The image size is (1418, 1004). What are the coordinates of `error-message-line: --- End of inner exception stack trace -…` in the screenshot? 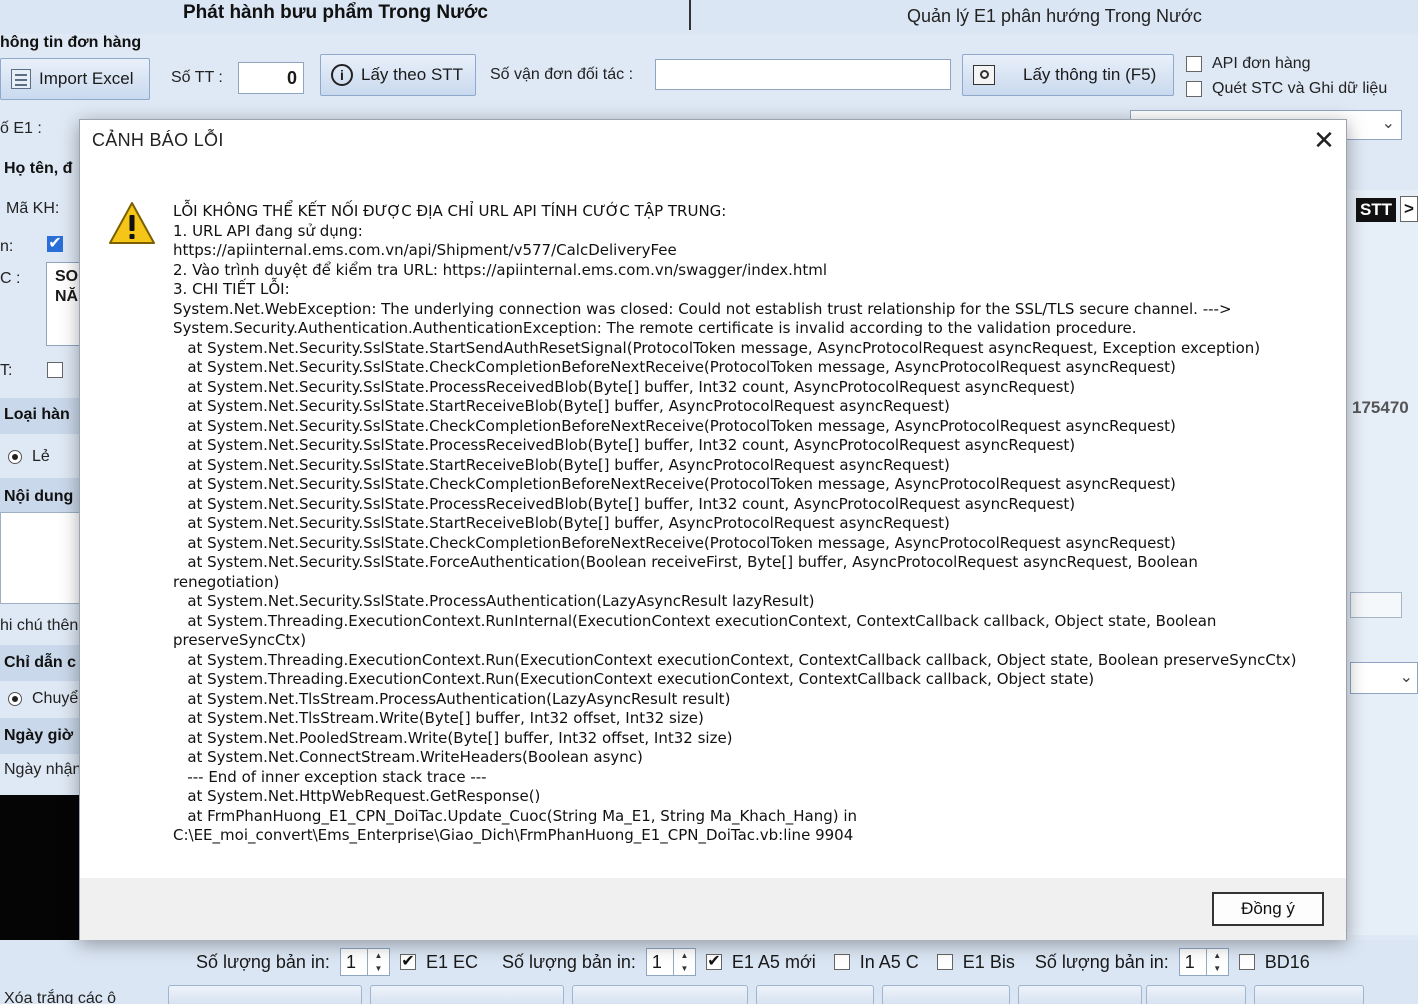 It's located at (330, 776).